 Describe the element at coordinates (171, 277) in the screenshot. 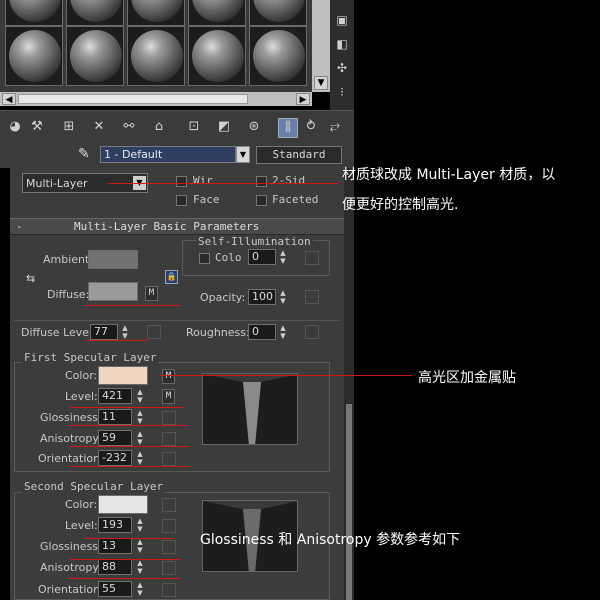

I see `lock-icon: 🔒` at that location.